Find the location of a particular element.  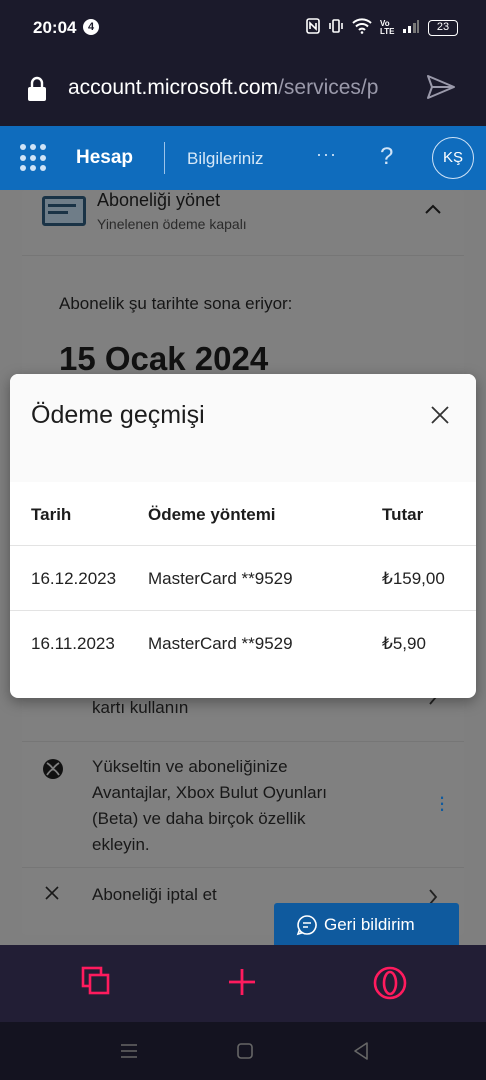

browser-toolbar is located at coordinates (243, 983).